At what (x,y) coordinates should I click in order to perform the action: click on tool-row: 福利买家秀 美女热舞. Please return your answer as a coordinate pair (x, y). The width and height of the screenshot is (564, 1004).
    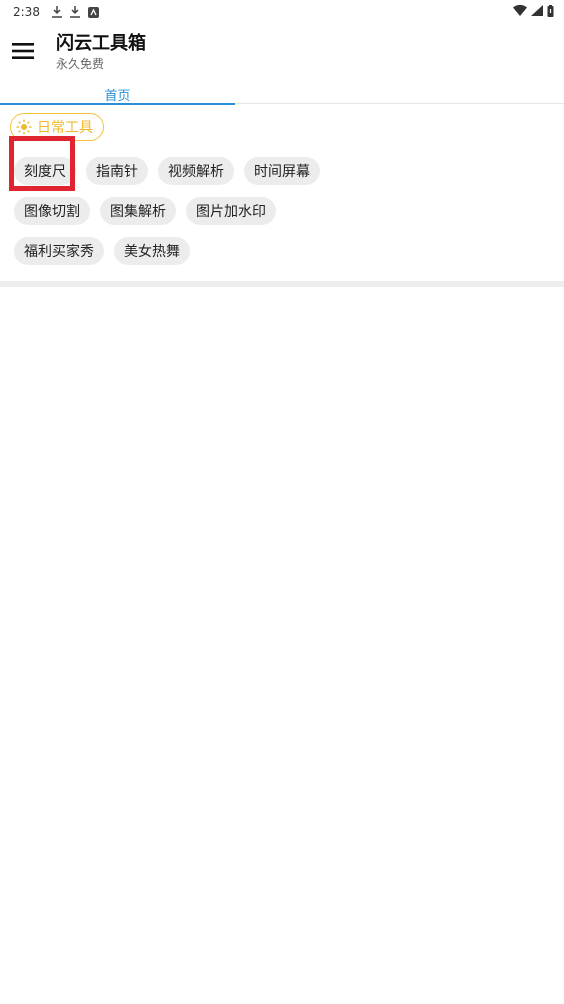
    Looking at the image, I should click on (284, 251).